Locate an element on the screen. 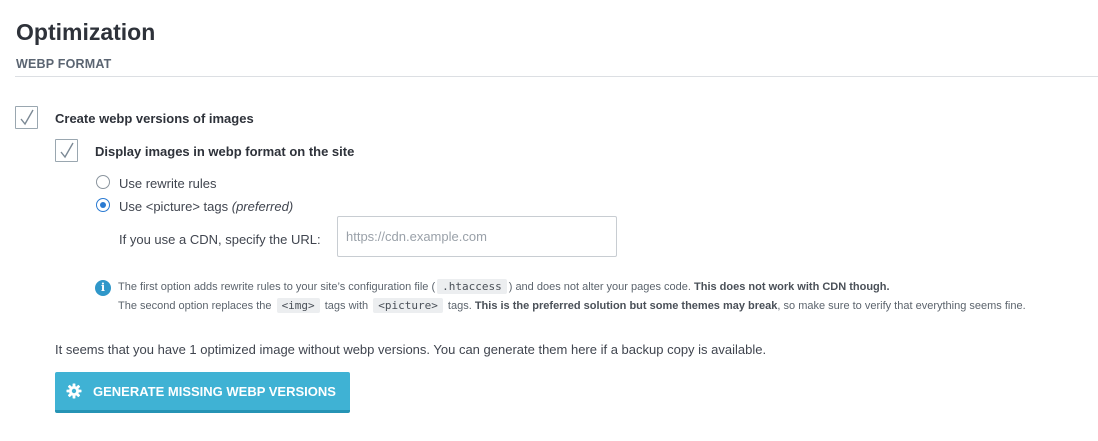 Image resolution: width=1098 pixels, height=441 pixels. generate-missing-webp-button: GENERATE MISSING WEBP VERSIONS is located at coordinates (202, 392).